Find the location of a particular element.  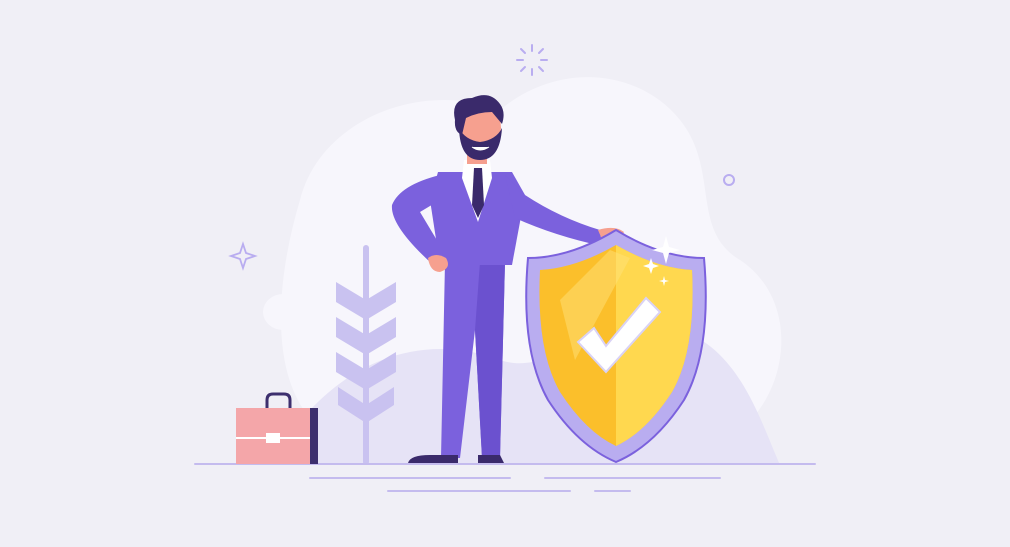

ground is located at coordinates (505, 477).